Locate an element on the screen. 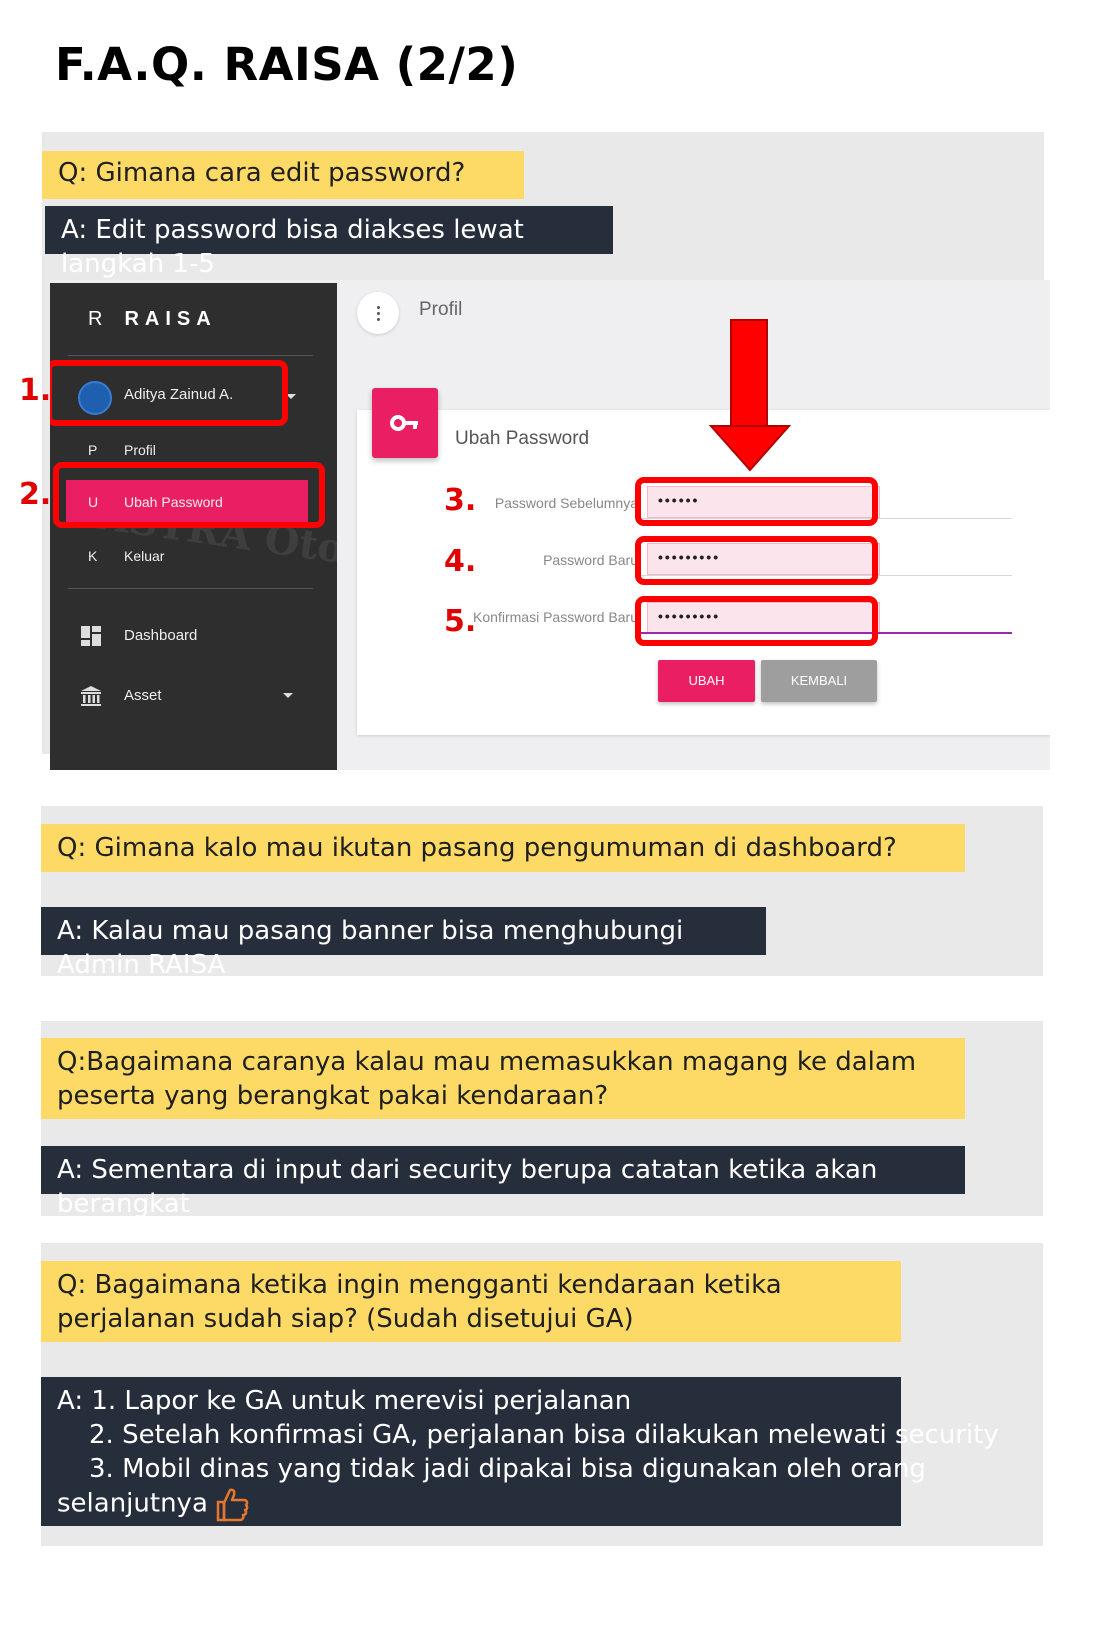  brand-letter: R is located at coordinates (98, 319).